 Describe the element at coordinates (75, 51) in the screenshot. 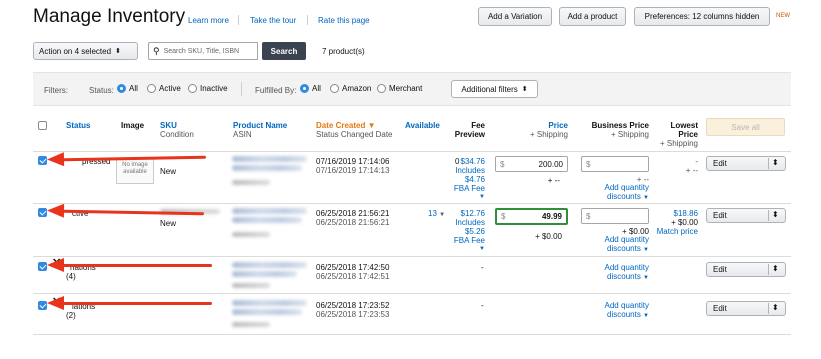

I see `bulk-action-label: Action on 4 selected` at that location.